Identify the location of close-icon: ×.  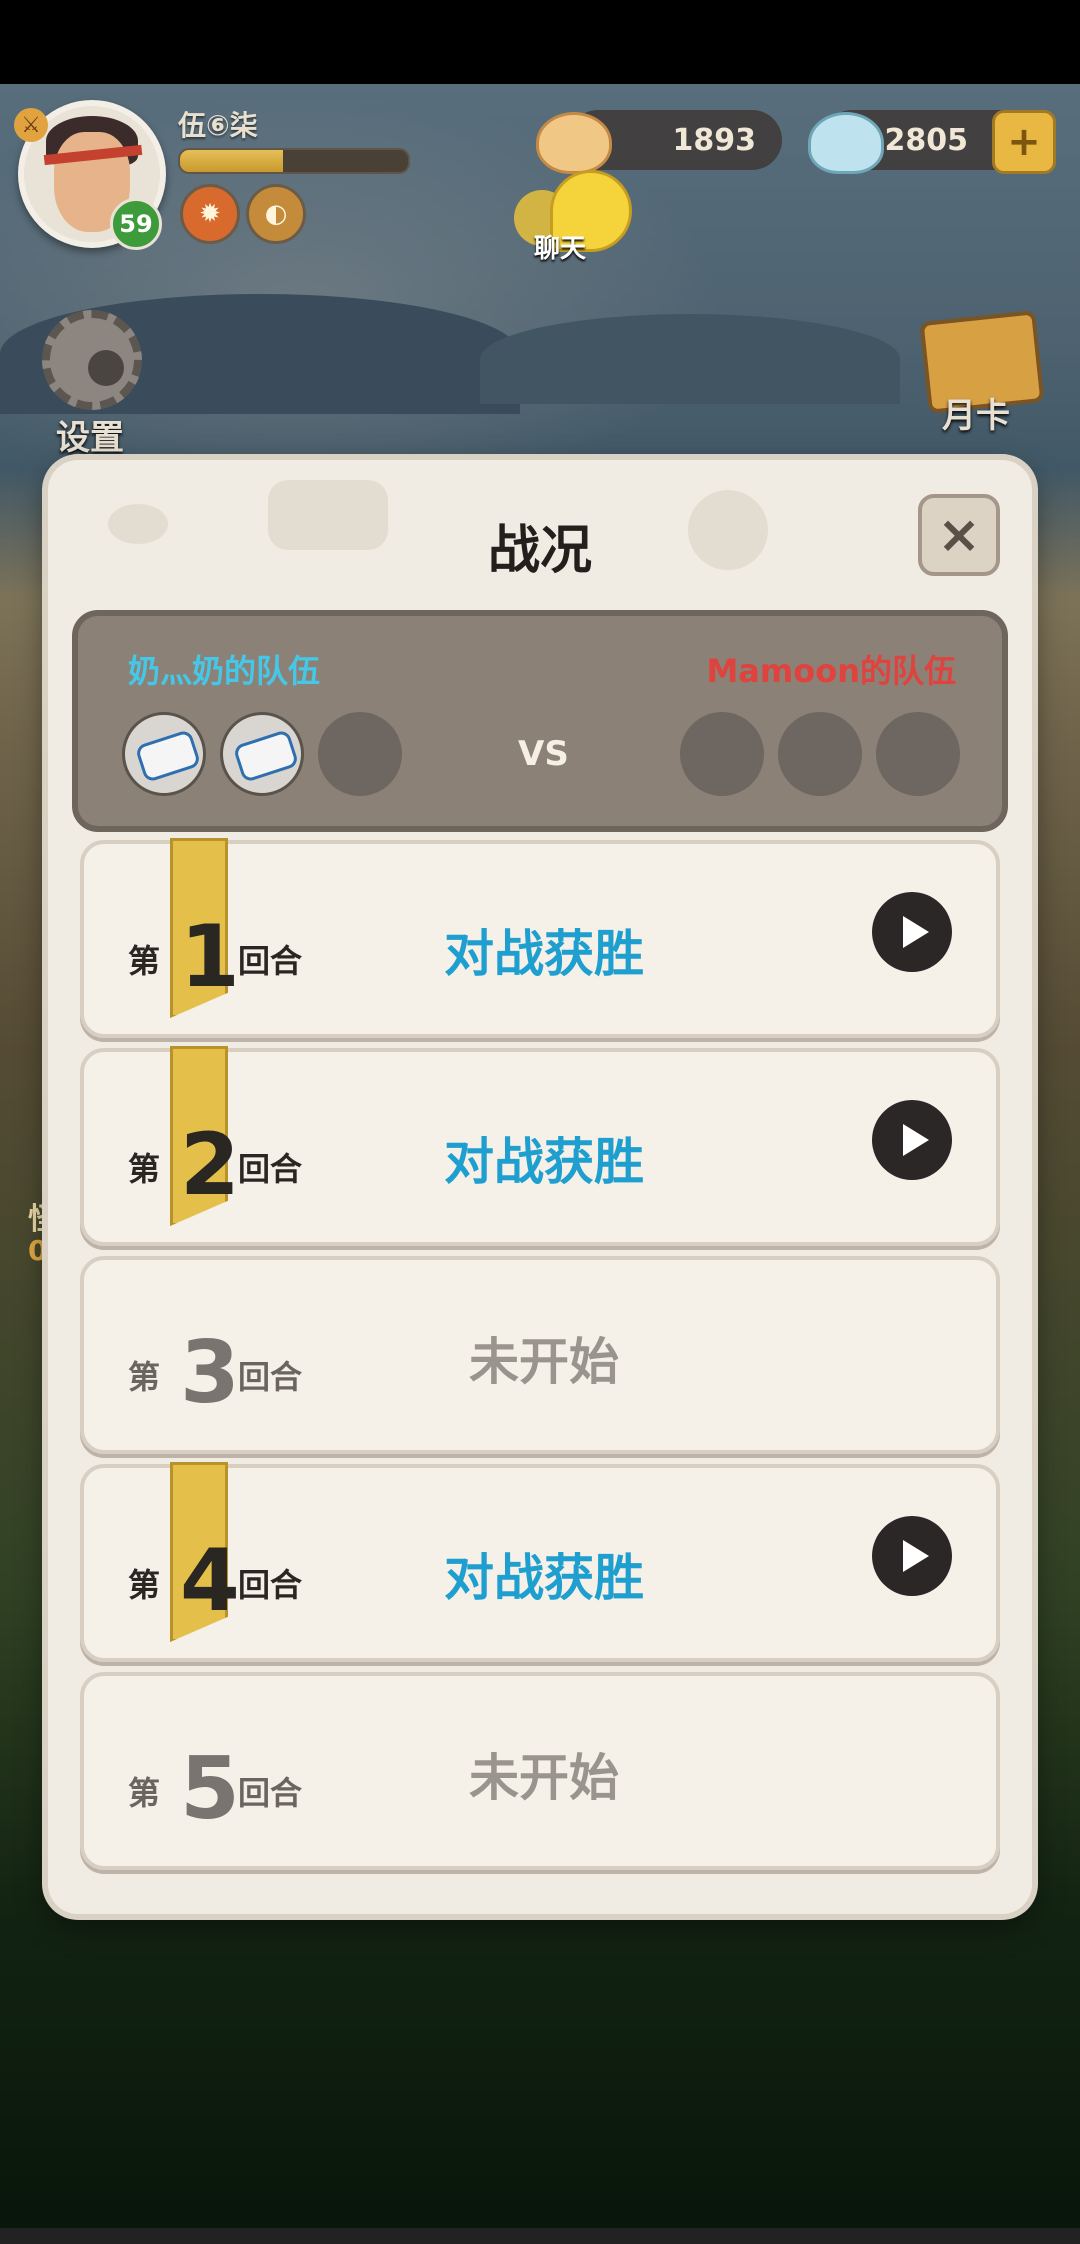
(959, 535).